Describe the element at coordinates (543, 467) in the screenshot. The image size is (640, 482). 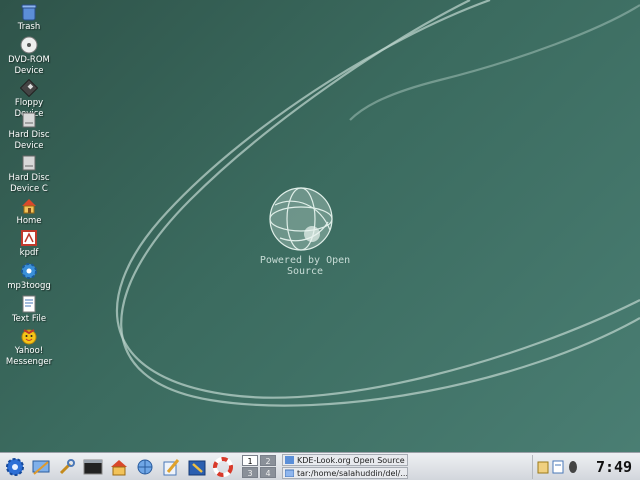
I see `clipboard-icon` at that location.